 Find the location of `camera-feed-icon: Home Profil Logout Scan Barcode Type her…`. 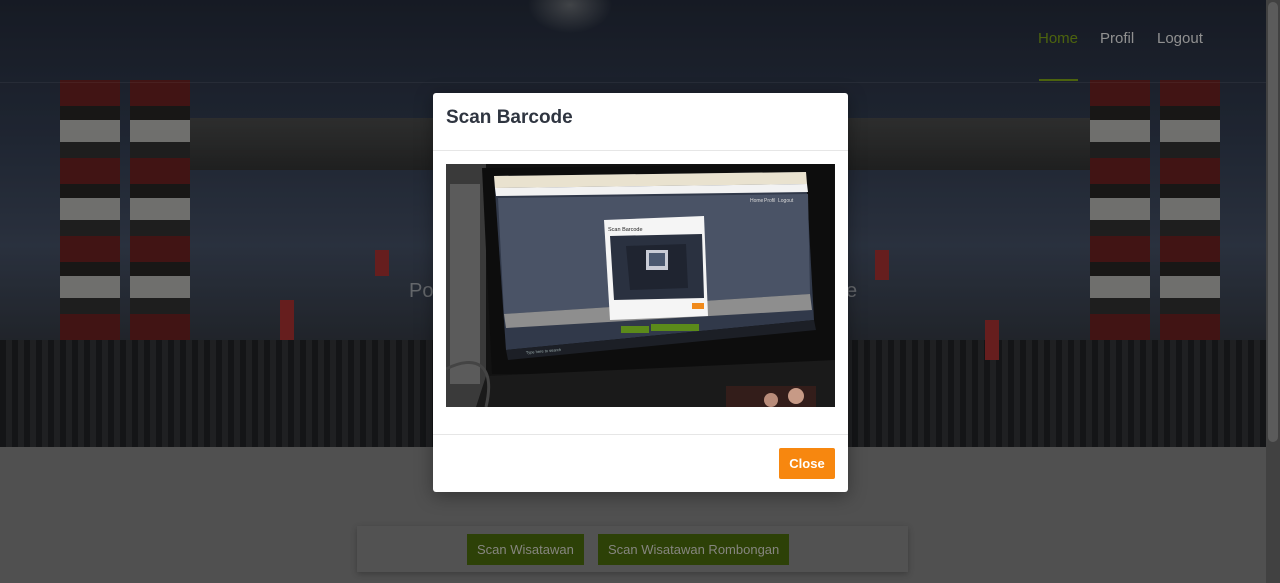

camera-feed-icon: Home Profil Logout Scan Barcode Type her… is located at coordinates (640, 285).